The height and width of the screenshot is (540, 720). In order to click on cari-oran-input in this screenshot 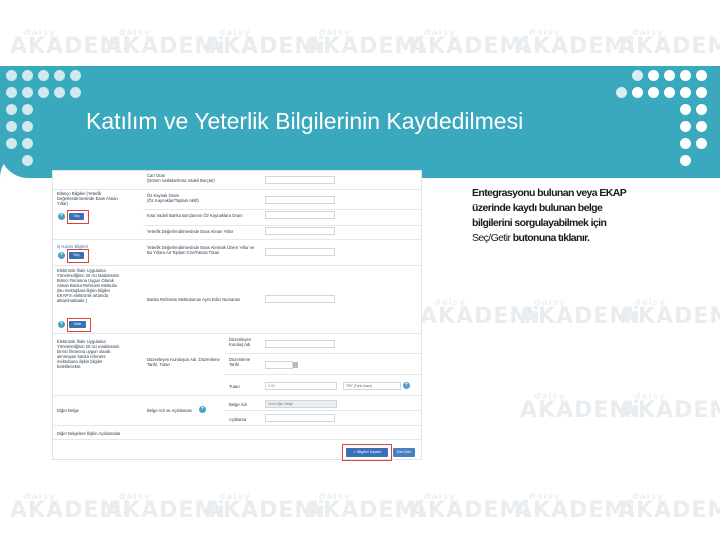, I will do `click(300, 180)`.